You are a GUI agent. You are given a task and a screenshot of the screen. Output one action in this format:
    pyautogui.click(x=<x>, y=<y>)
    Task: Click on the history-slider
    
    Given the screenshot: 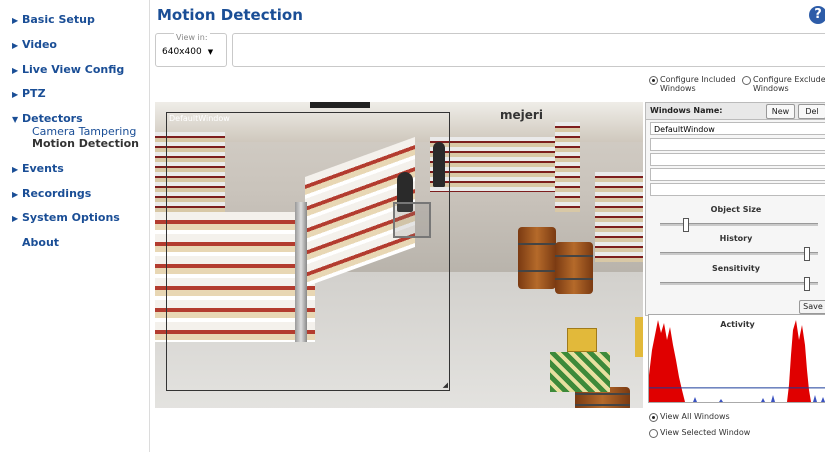 What is the action you would take?
    pyautogui.click(x=739, y=254)
    